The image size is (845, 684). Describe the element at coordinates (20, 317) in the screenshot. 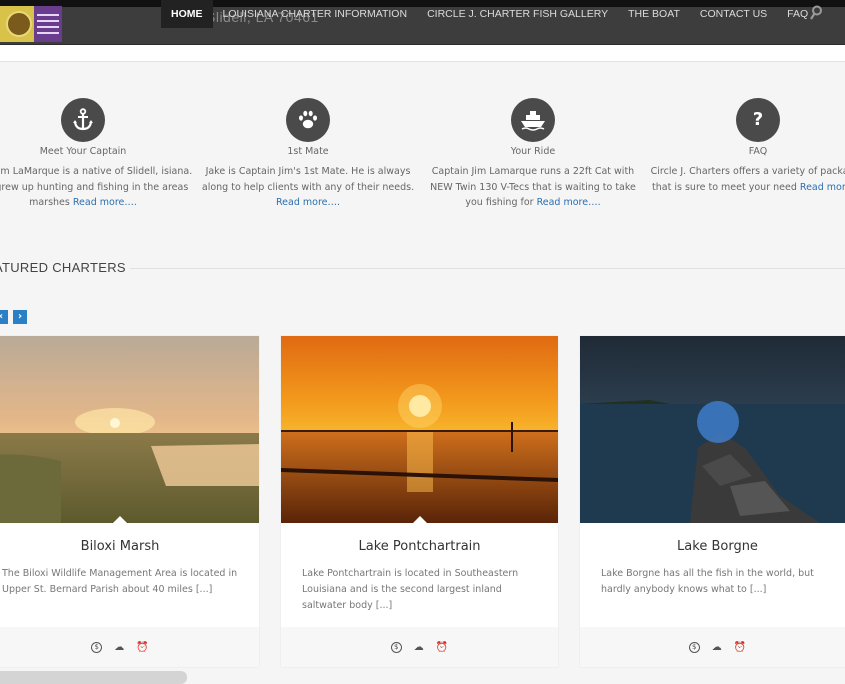

I see `carousel-next-button: ›` at that location.